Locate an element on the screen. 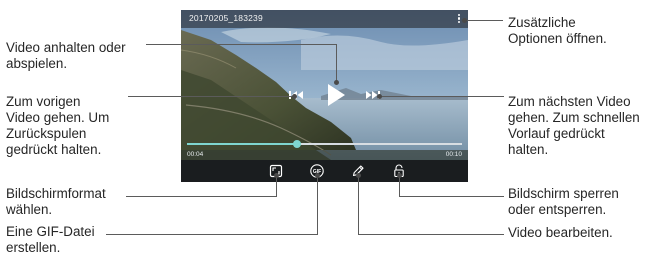 This screenshot has height=258, width=649. progress-track is located at coordinates (324, 144).